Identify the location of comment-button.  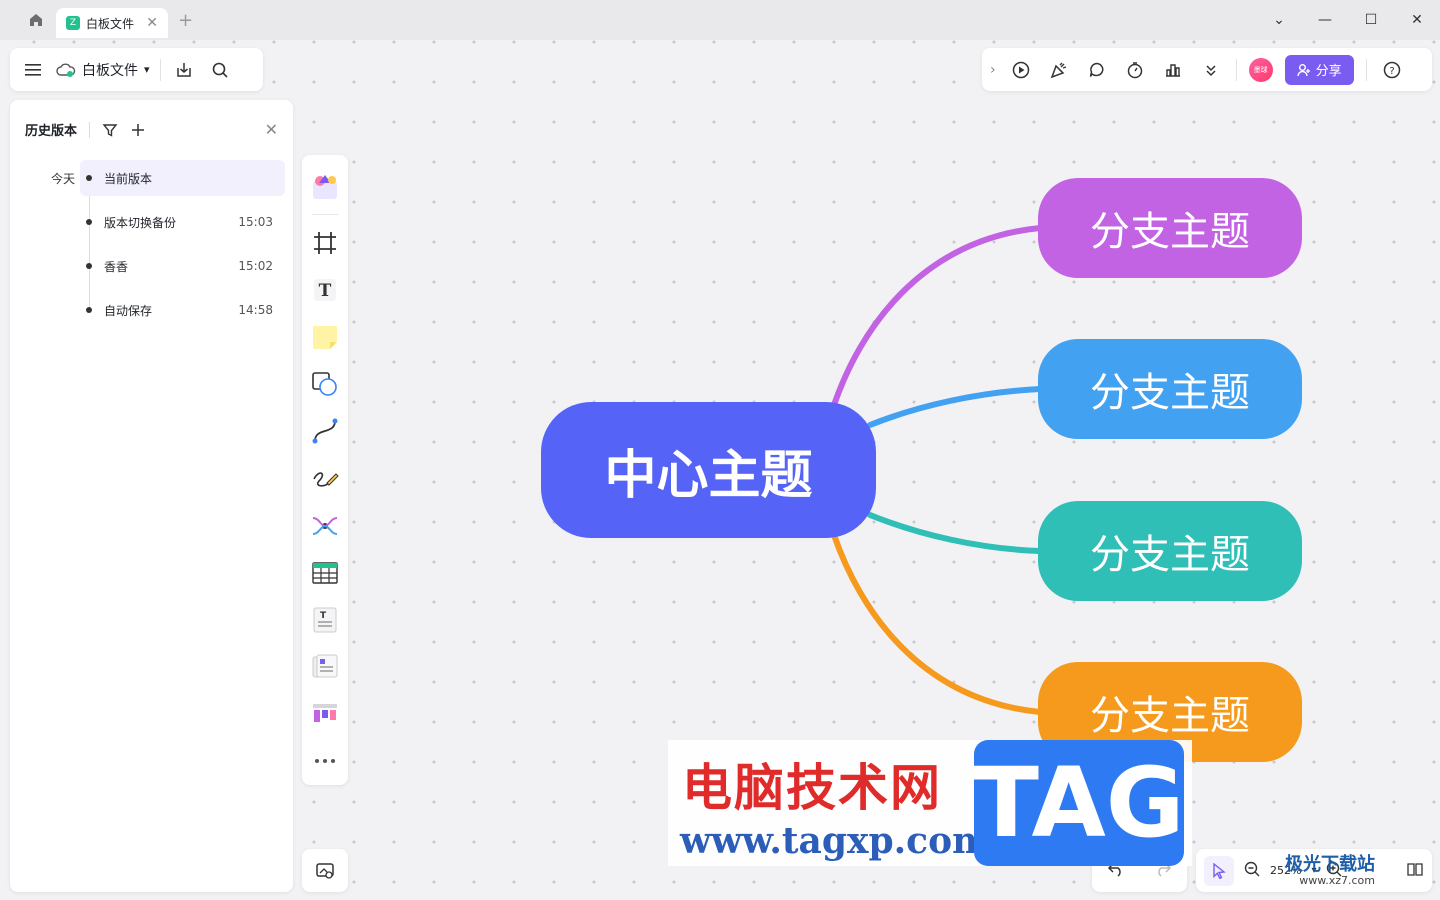
(1097, 70).